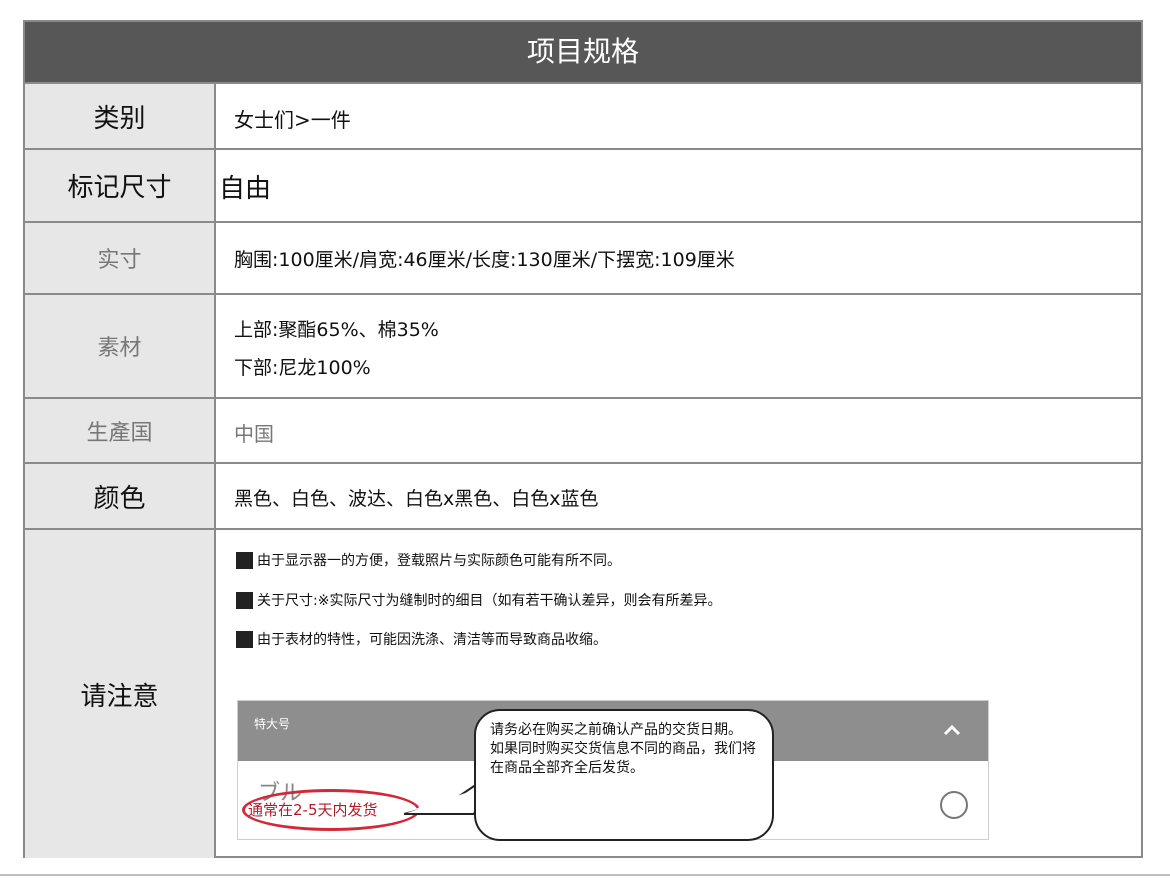  Describe the element at coordinates (120, 496) in the screenshot. I see `row-label: 颜色` at that location.